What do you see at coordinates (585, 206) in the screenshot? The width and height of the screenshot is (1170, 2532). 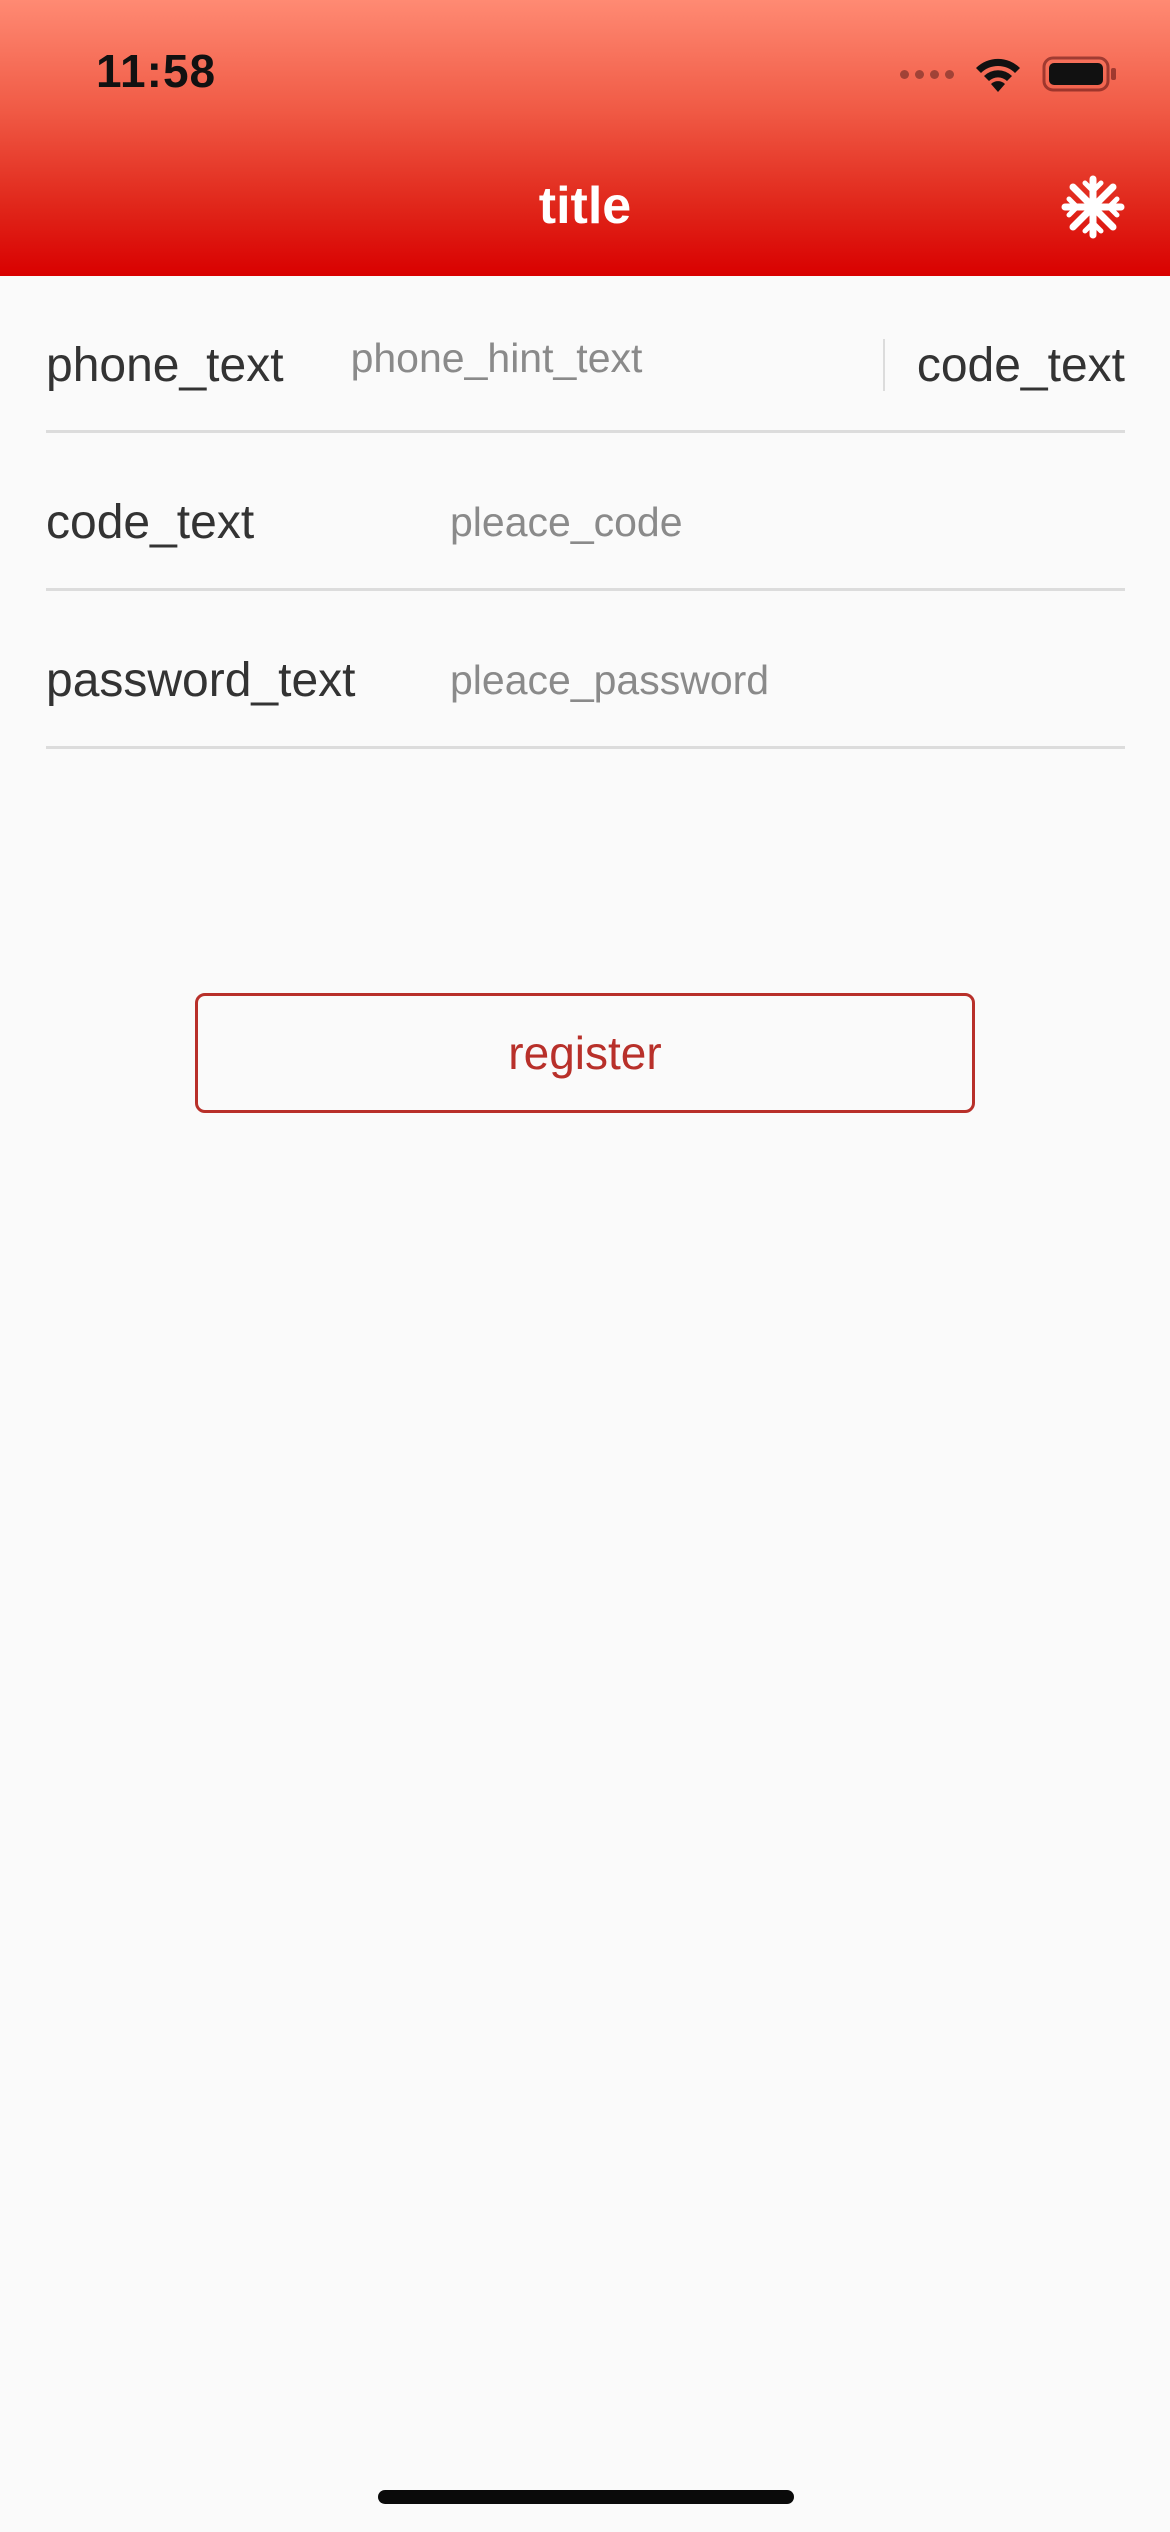 I see `page-title: title` at bounding box center [585, 206].